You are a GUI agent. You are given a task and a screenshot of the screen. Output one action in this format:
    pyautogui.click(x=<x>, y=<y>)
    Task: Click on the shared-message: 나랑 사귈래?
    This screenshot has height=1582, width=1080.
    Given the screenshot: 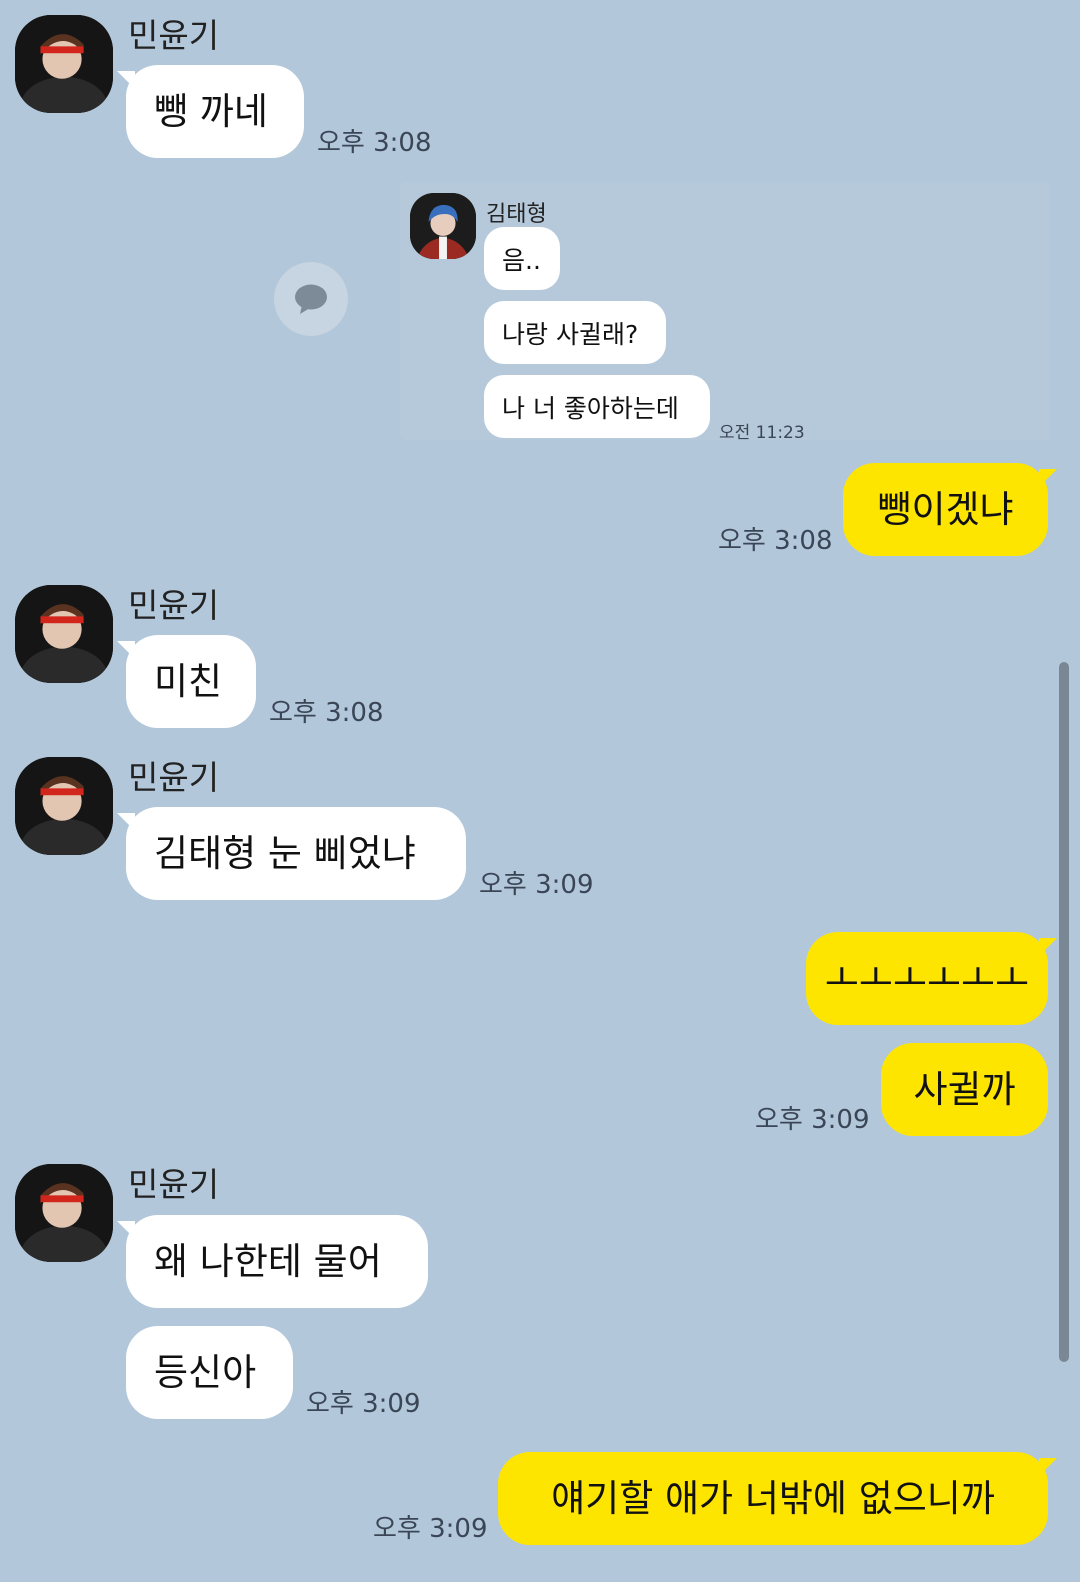 What is the action you would take?
    pyautogui.click(x=575, y=332)
    